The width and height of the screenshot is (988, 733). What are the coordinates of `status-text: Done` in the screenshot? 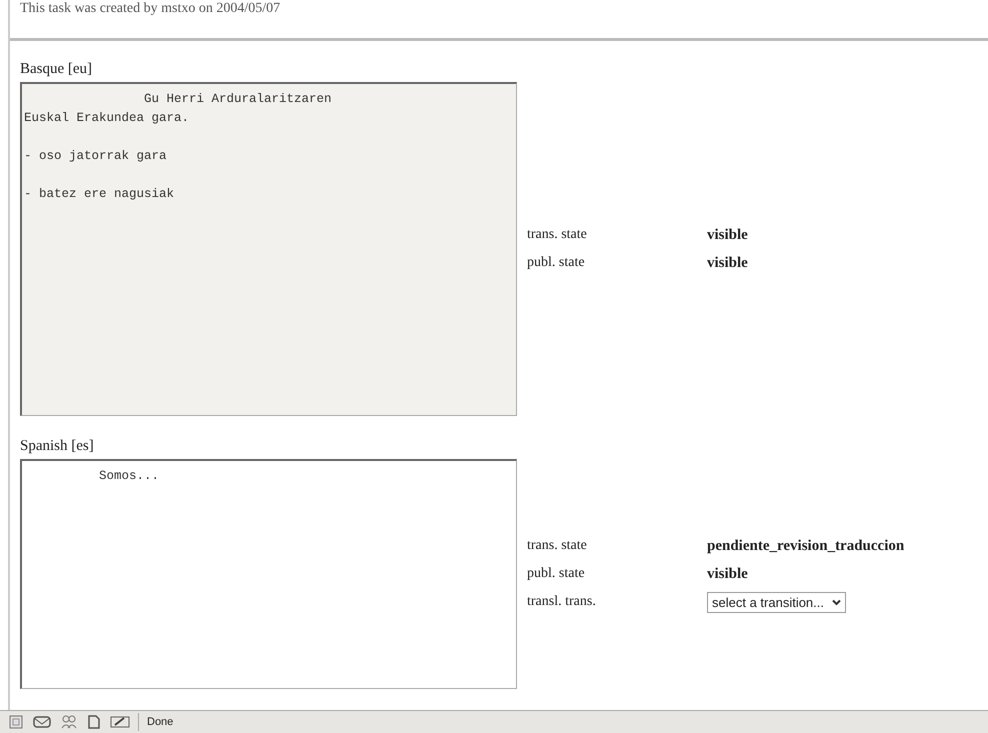 It's located at (160, 722).